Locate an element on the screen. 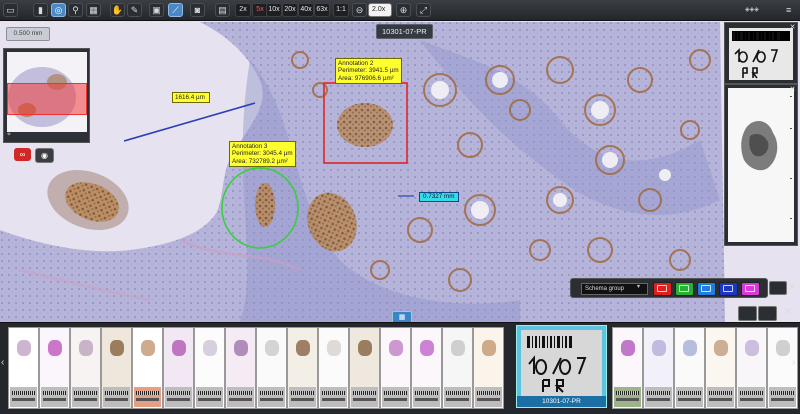 The height and width of the screenshot is (414, 800). schema-color-blue is located at coordinates (706, 289).